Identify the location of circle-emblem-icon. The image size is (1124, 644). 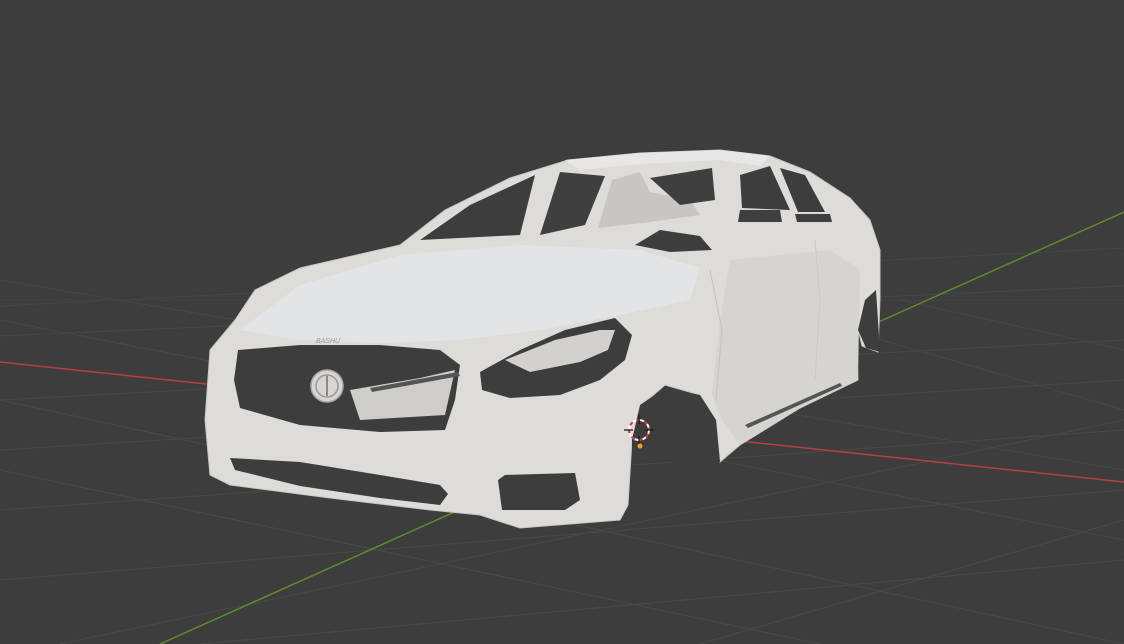
(327, 386).